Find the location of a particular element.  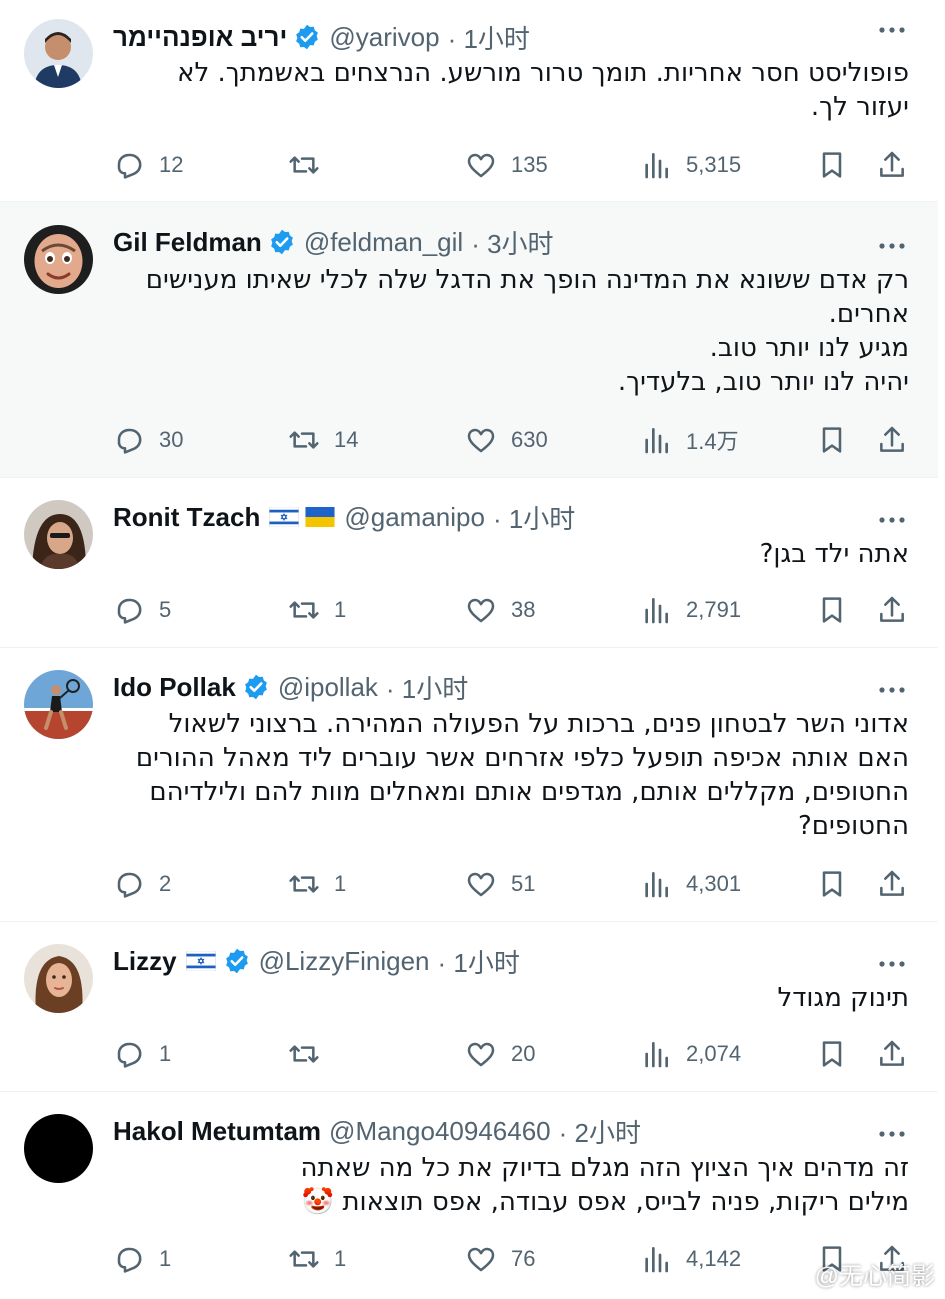

tweet-header: Ronit Tzach @gamanipo · 1小时 is located at coordinates (505, 517).